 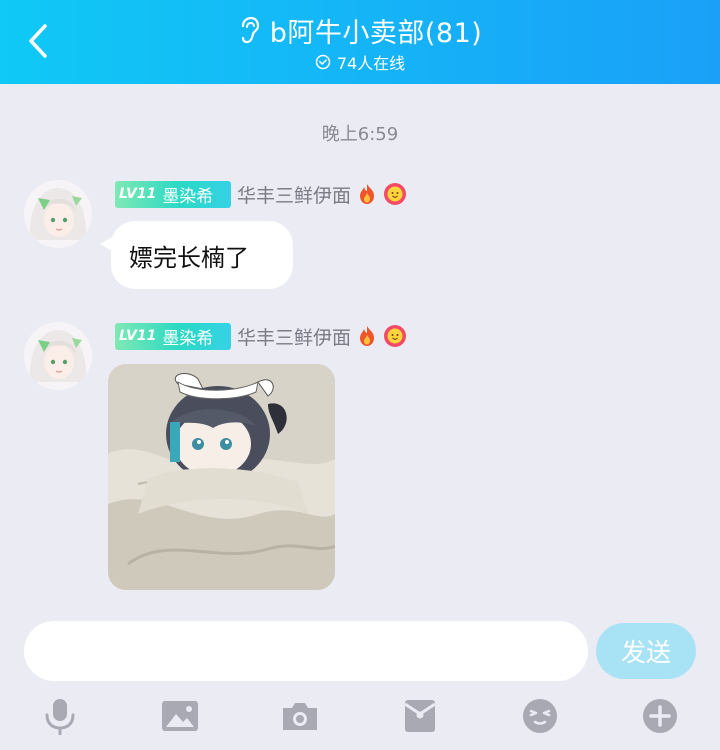 I want to click on camera-button, so click(x=300, y=716).